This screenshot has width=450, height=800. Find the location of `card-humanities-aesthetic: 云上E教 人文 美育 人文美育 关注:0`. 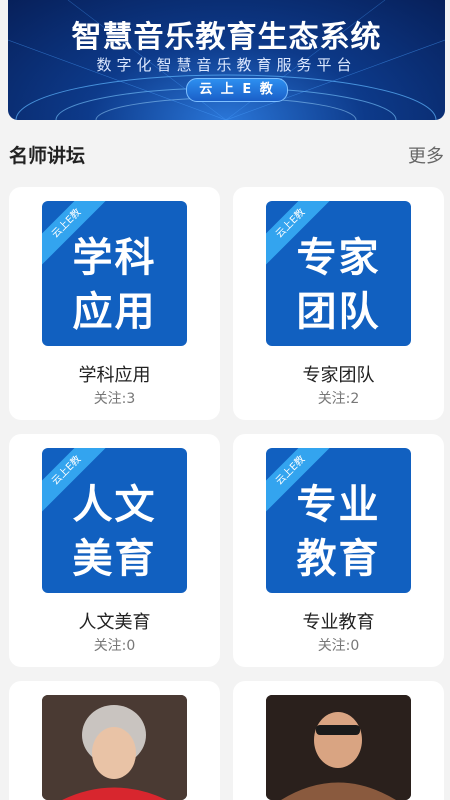

card-humanities-aesthetic: 云上E教 人文 美育 人文美育 关注:0 is located at coordinates (114, 550).